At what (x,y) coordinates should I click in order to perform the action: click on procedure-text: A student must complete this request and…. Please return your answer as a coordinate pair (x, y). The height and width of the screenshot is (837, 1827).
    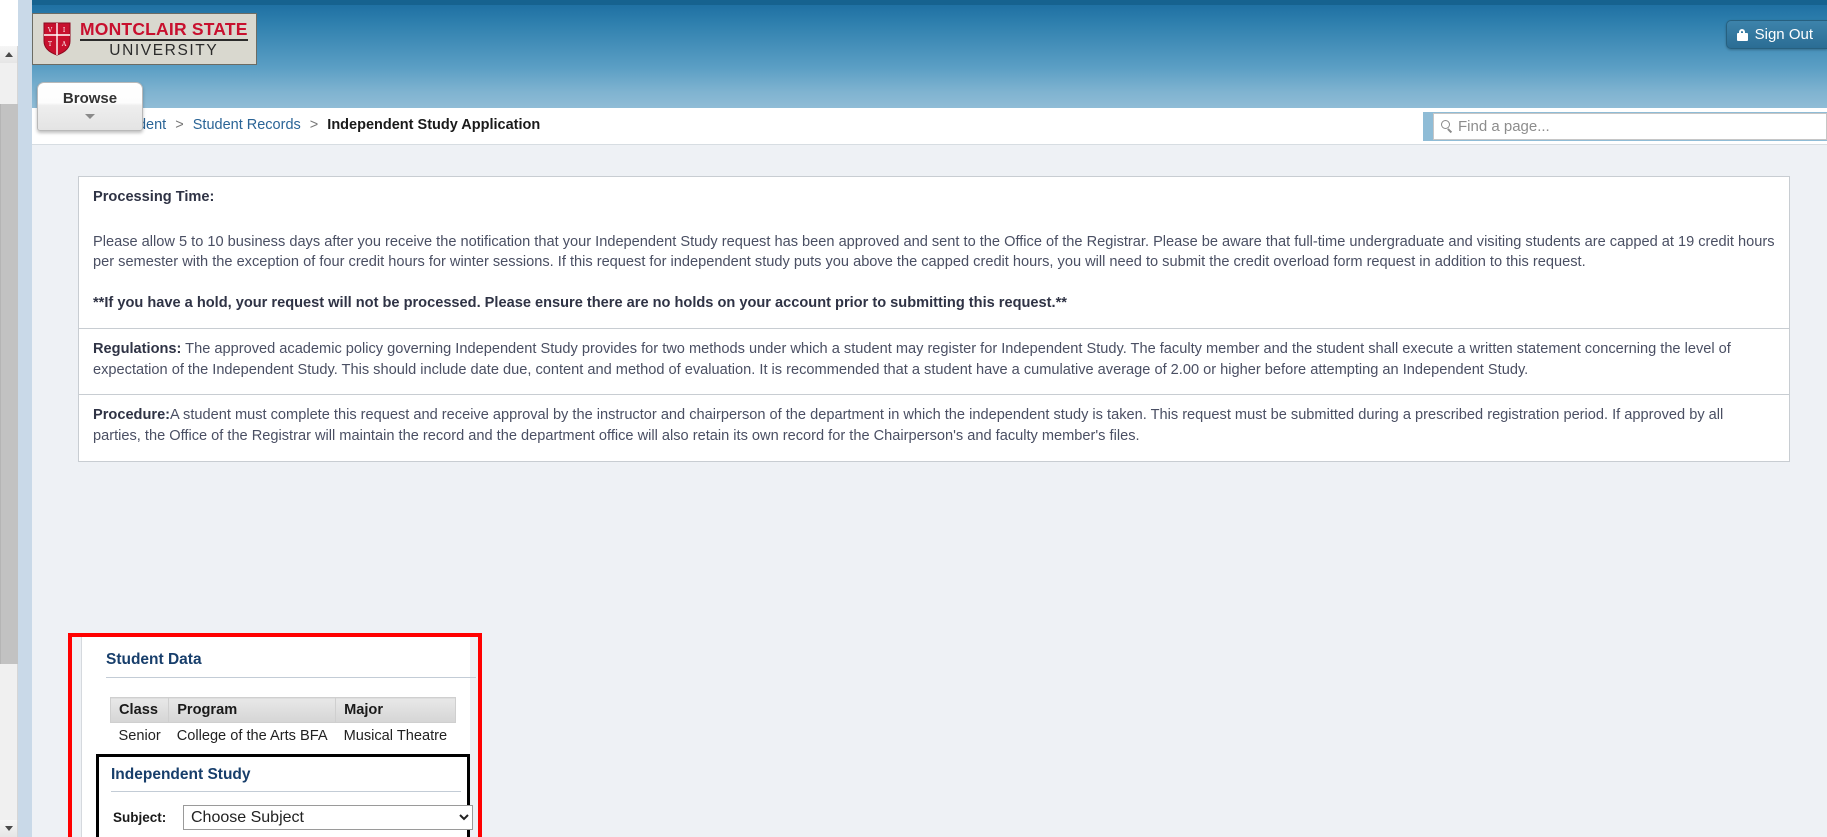
    Looking at the image, I should click on (908, 426).